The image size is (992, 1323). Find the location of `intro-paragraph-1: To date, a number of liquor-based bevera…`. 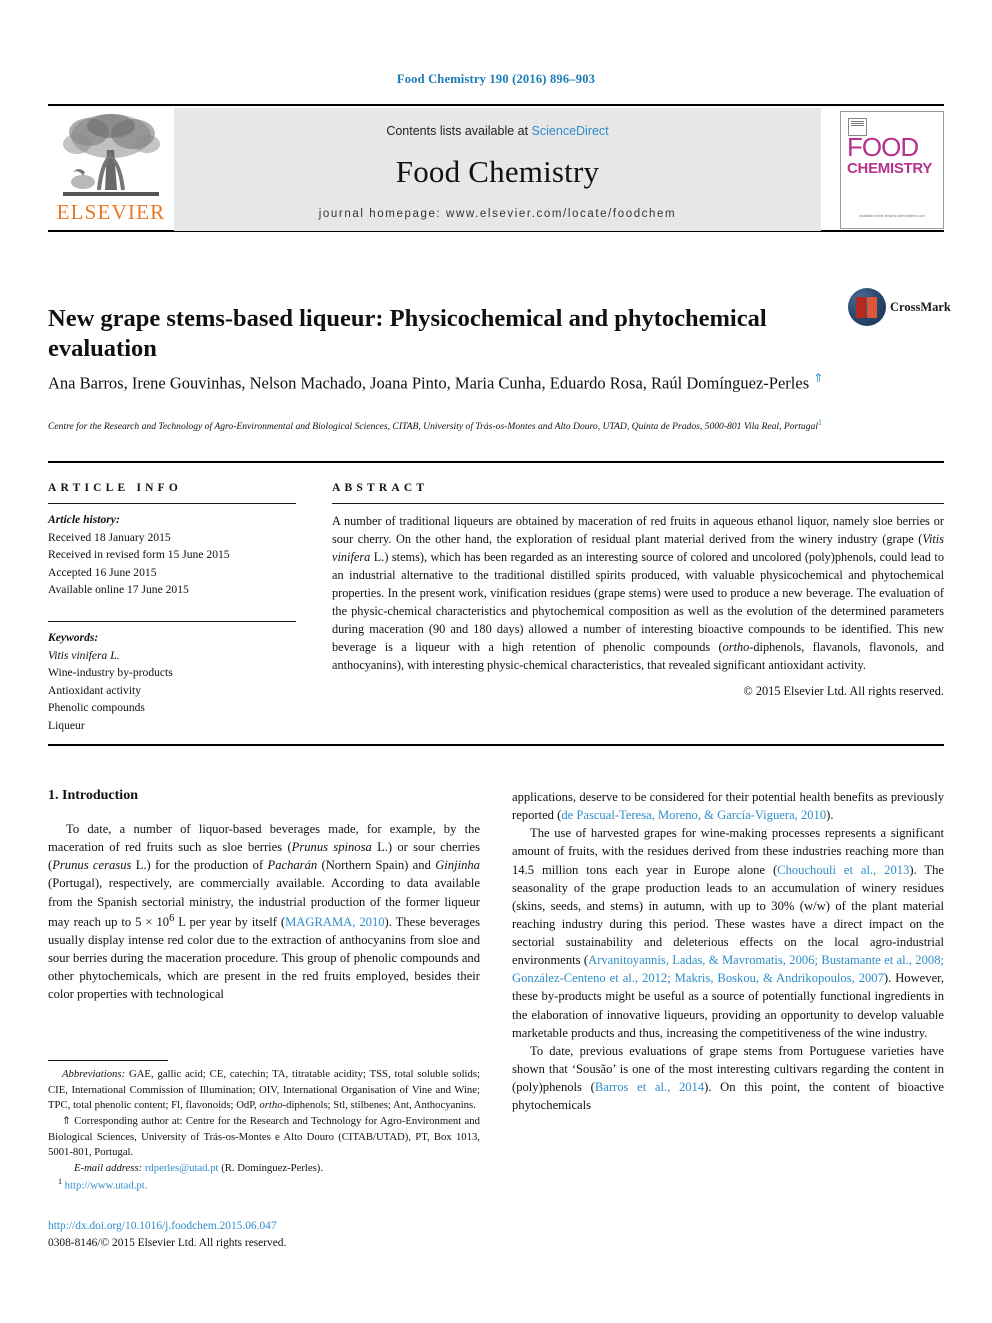

intro-paragraph-1: To date, a number of liquor-based bevera… is located at coordinates (264, 911).